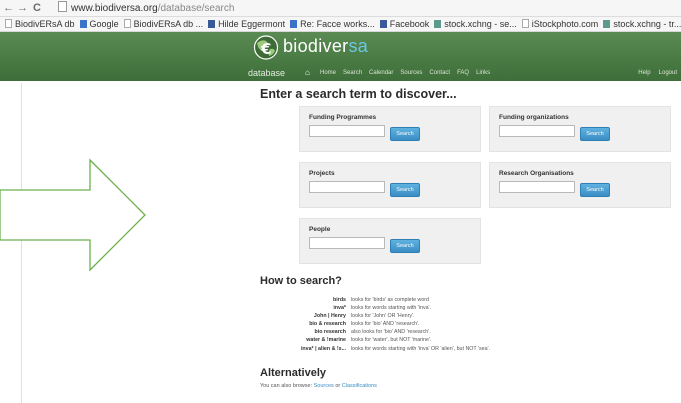 Image resolution: width=681 pixels, height=403 pixels. I want to click on nav-link-links: Links, so click(483, 73).